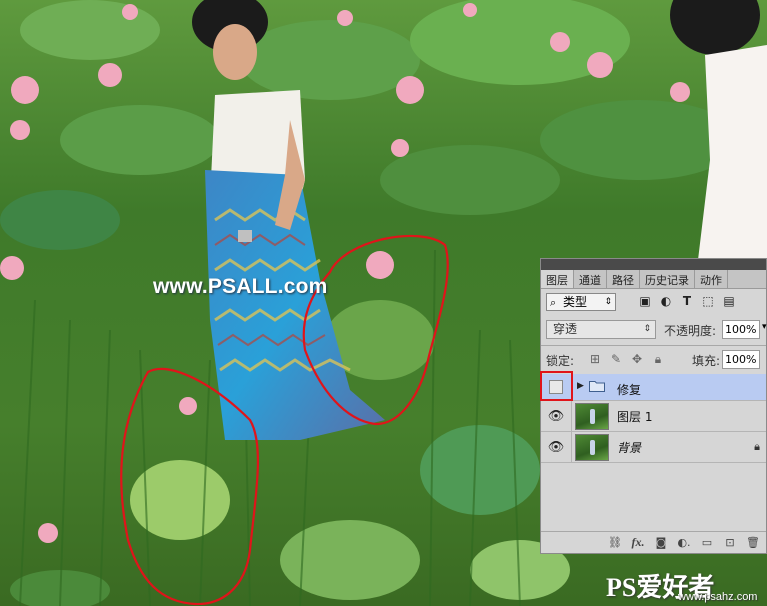 The image size is (767, 606). Describe the element at coordinates (757, 446) in the screenshot. I see `lock-icon: 🔒︎` at that location.